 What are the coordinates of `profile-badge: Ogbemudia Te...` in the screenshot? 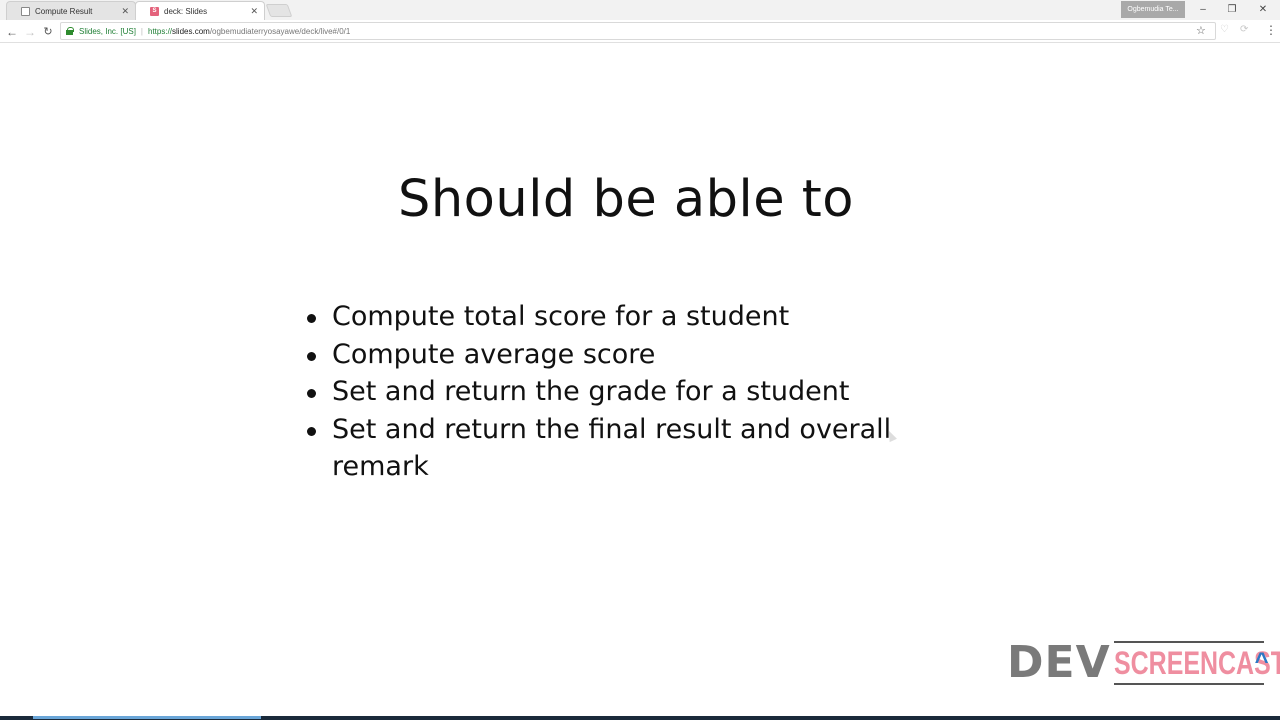 It's located at (1153, 9).